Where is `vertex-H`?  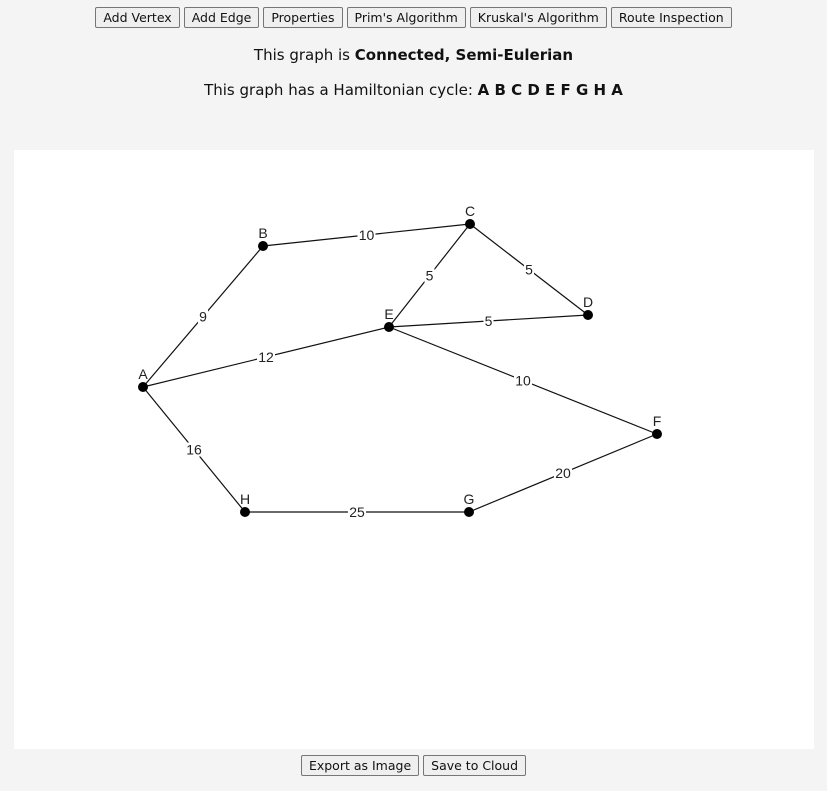 vertex-H is located at coordinates (245, 512).